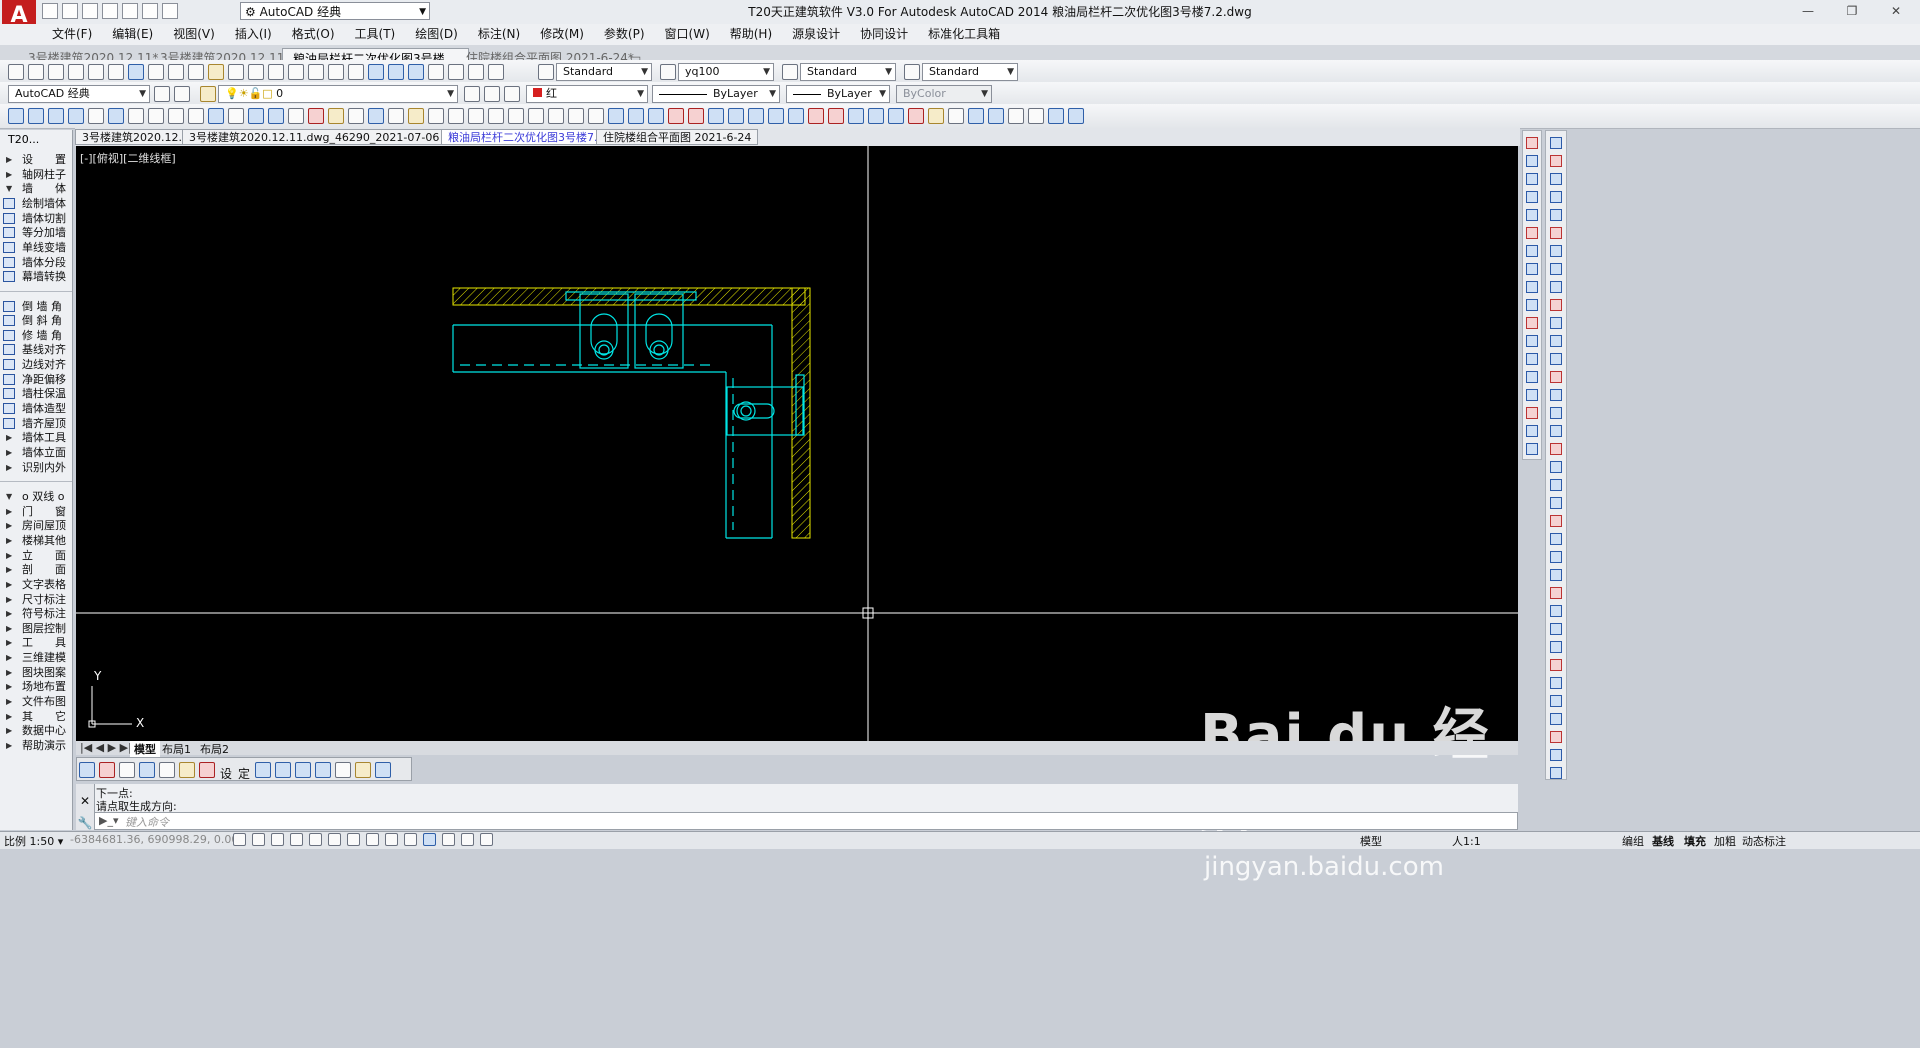  Describe the element at coordinates (1808, 11) in the screenshot. I see `minimize-button: —` at that location.